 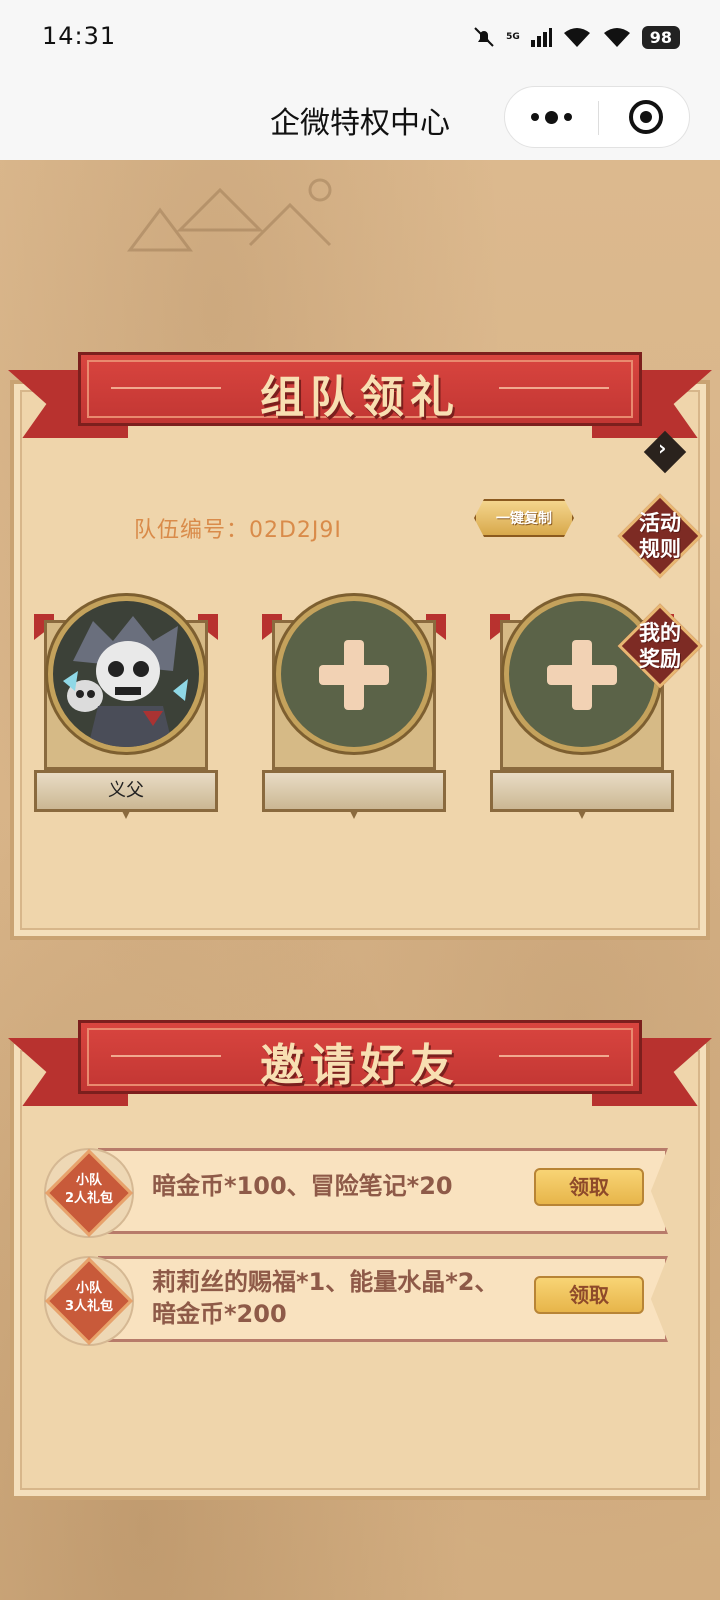 I want to click on mute-bell-icon, so click(x=484, y=37).